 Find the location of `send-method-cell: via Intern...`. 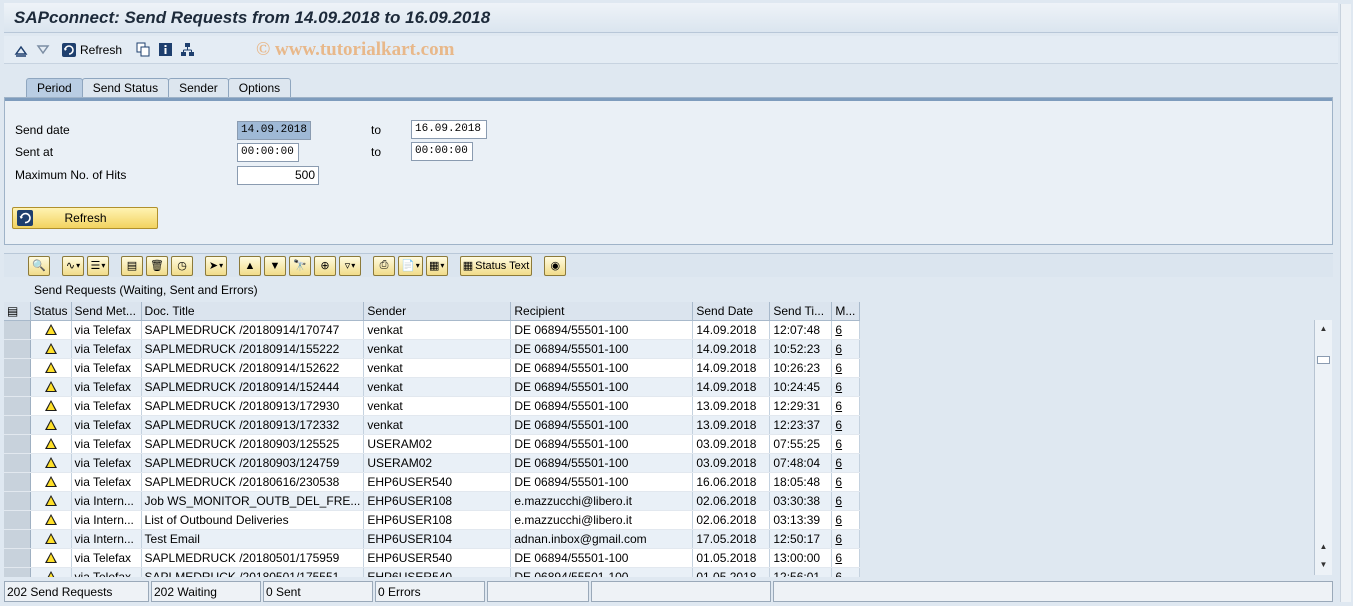

send-method-cell: via Intern... is located at coordinates (106, 501).